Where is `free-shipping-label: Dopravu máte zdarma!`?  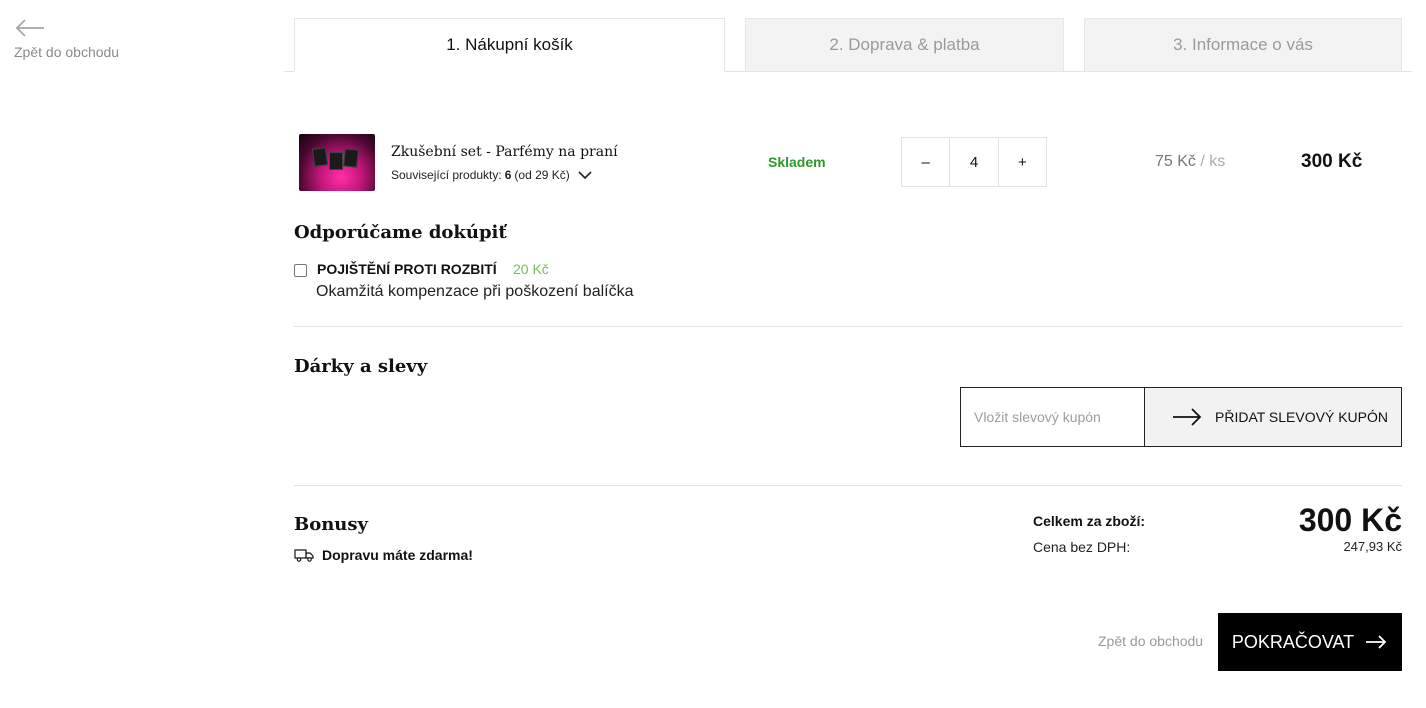
free-shipping-label: Dopravu máte zdarma! is located at coordinates (397, 555).